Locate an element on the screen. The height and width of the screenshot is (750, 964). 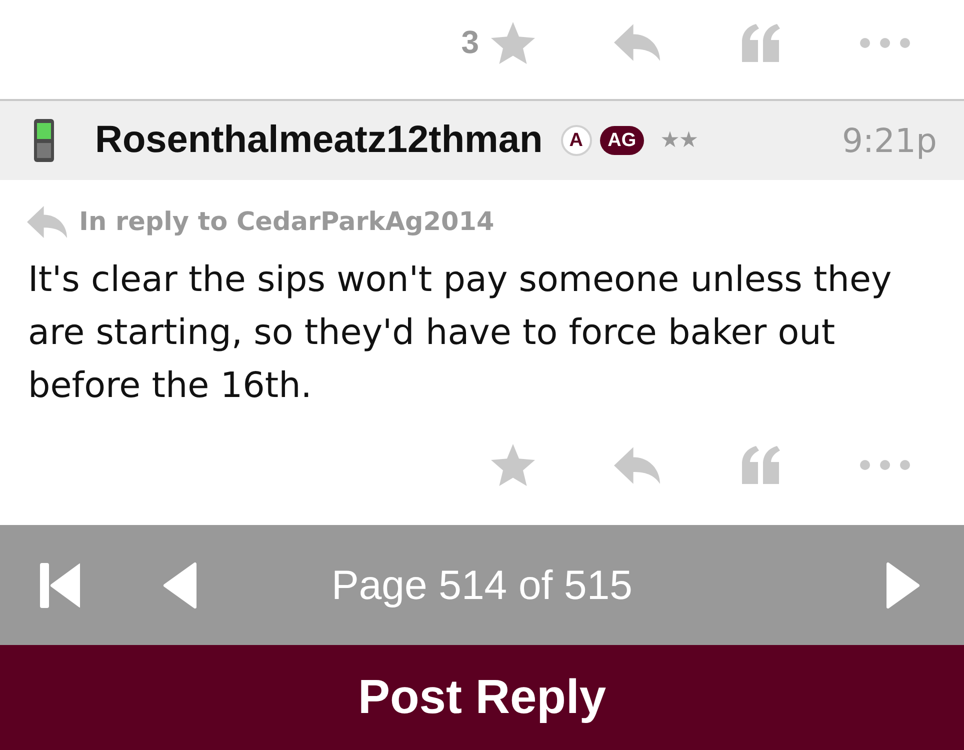
post-reply-button: Post Reply is located at coordinates (482, 697).